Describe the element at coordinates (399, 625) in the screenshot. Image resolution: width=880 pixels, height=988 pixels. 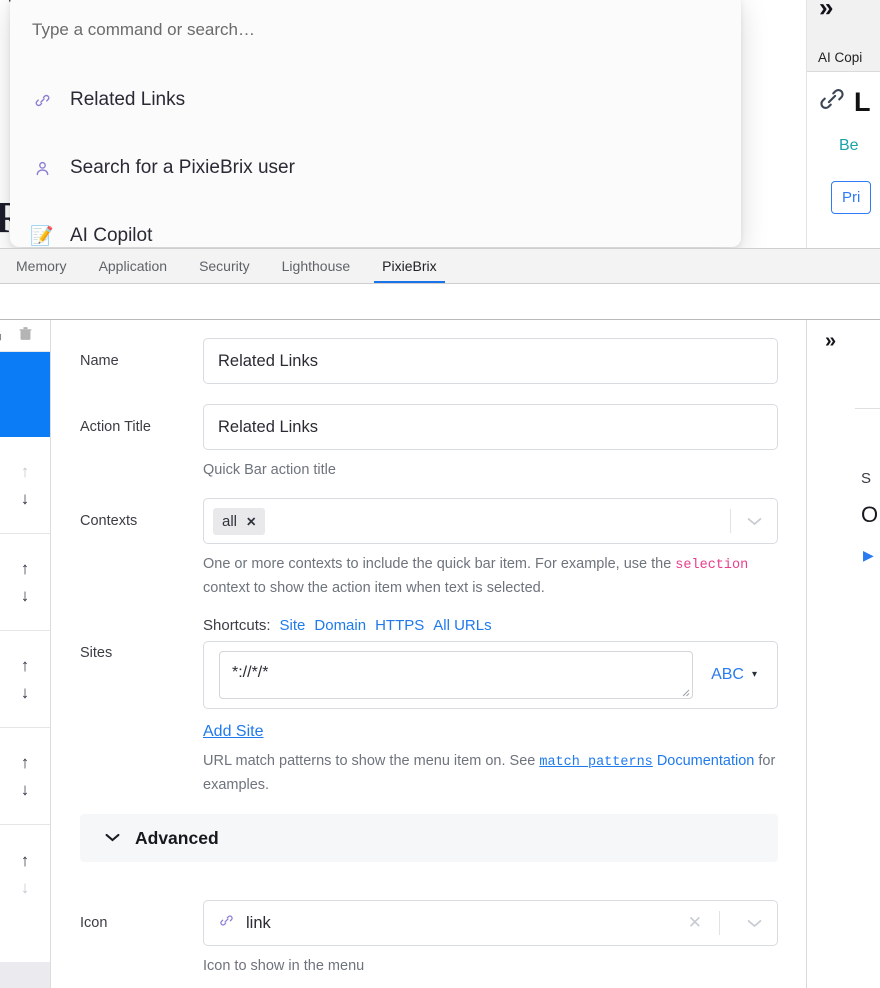
I see `shortcut-https: HTTPS` at that location.